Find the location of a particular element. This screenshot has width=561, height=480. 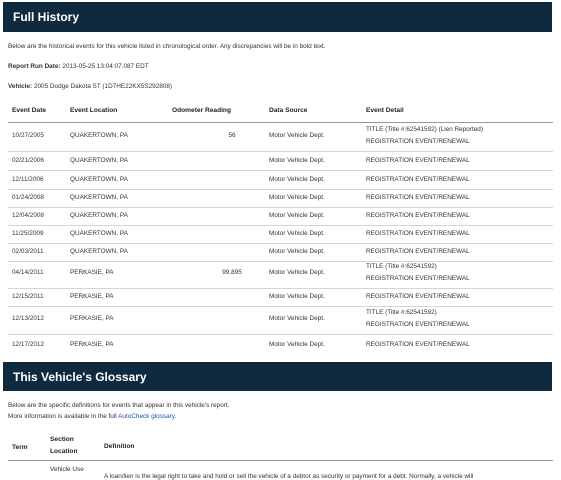

row-odometer: 56 is located at coordinates (232, 135).